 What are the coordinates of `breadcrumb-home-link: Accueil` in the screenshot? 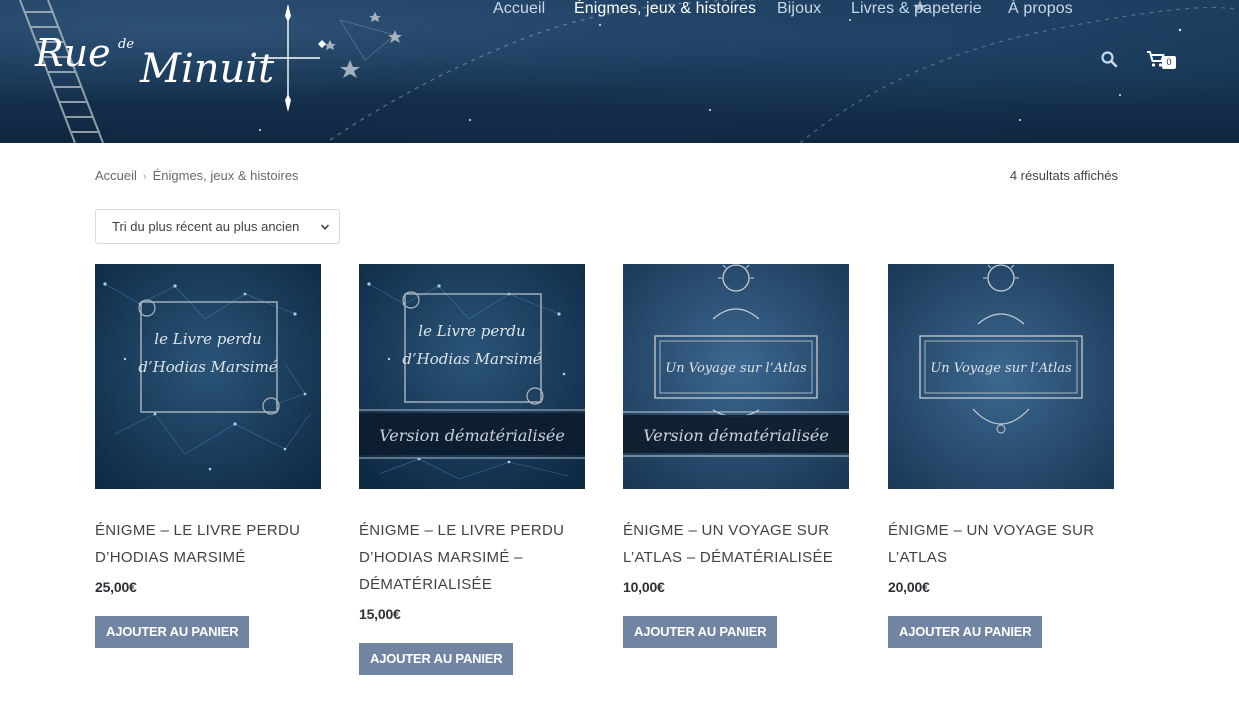 It's located at (116, 175).